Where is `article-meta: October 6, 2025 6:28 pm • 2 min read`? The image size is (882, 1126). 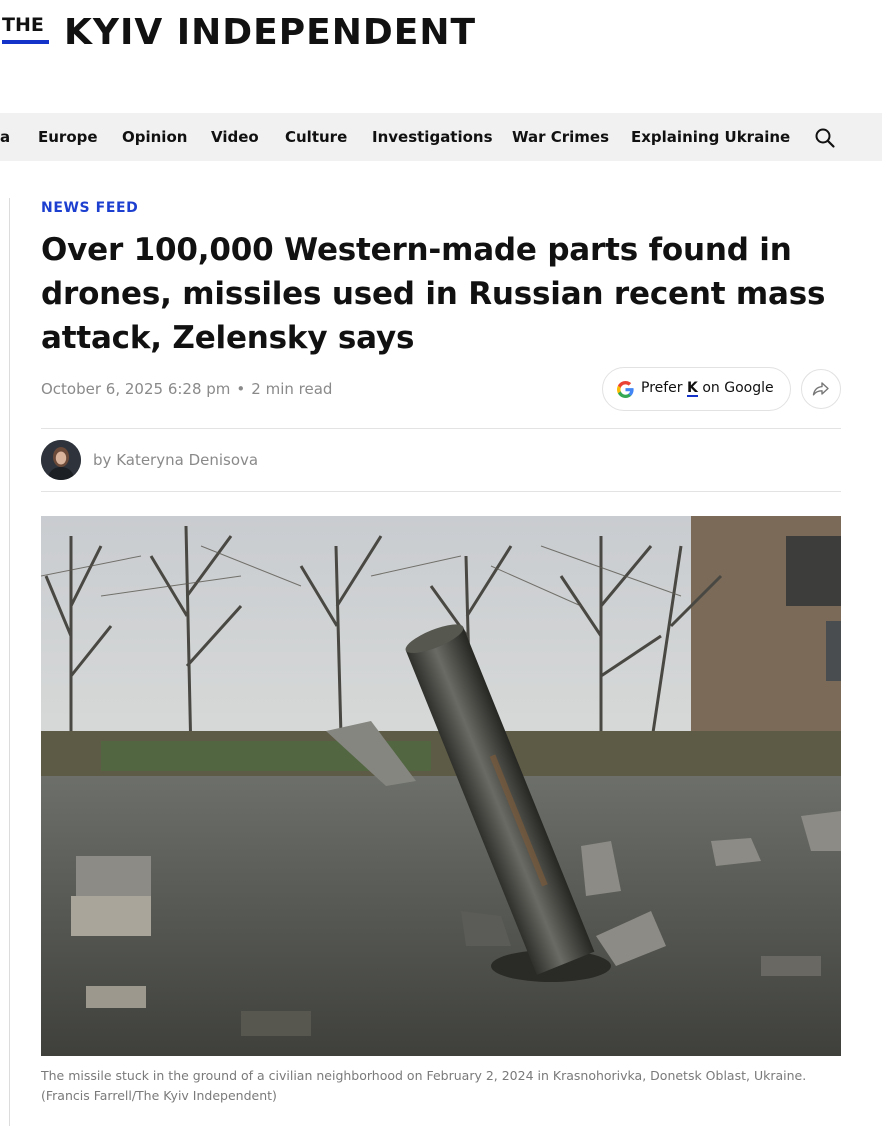
article-meta: October 6, 2025 6:28 pm • 2 min read is located at coordinates (186, 389).